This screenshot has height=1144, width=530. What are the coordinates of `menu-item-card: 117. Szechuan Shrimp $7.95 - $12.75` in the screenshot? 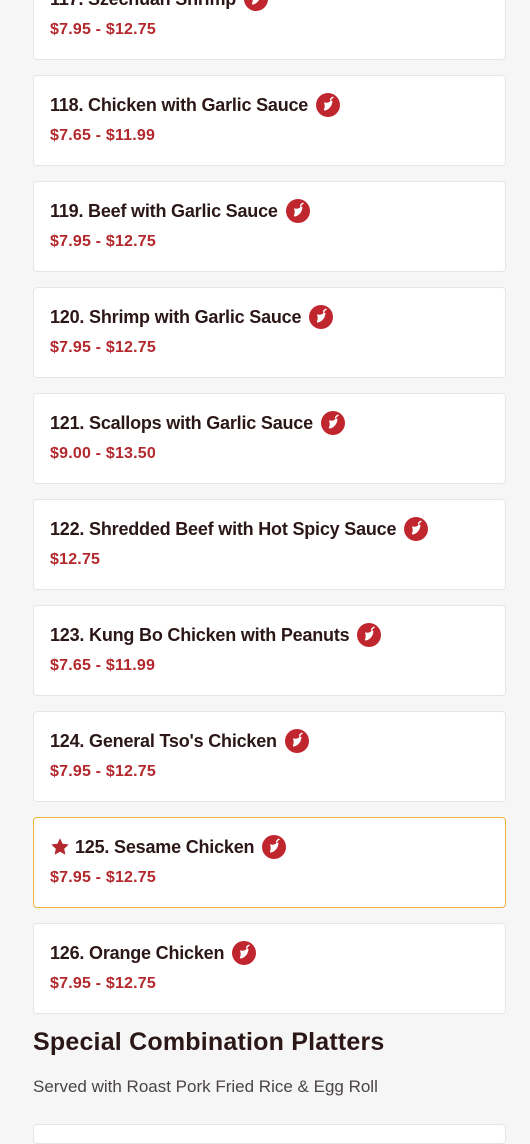 It's located at (269, 30).